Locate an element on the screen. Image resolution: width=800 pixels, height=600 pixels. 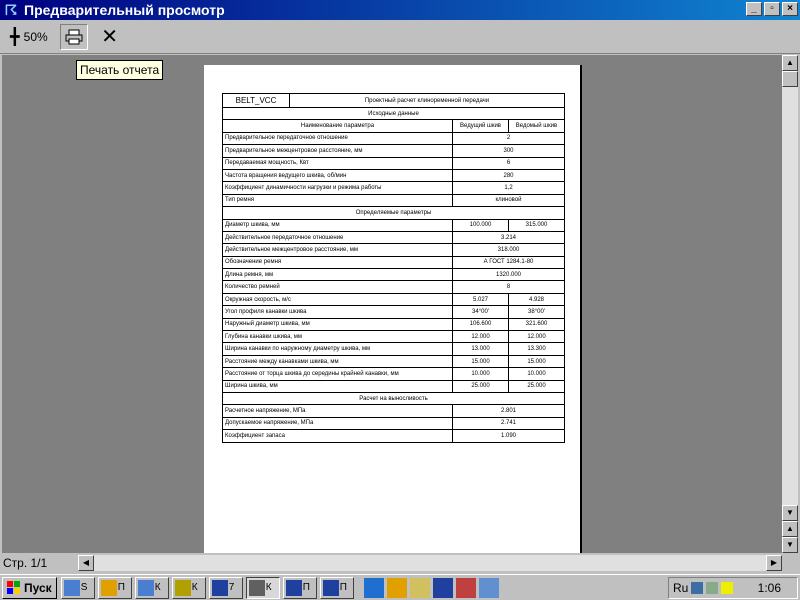
tool-icon is located at coordinates (182, 587).